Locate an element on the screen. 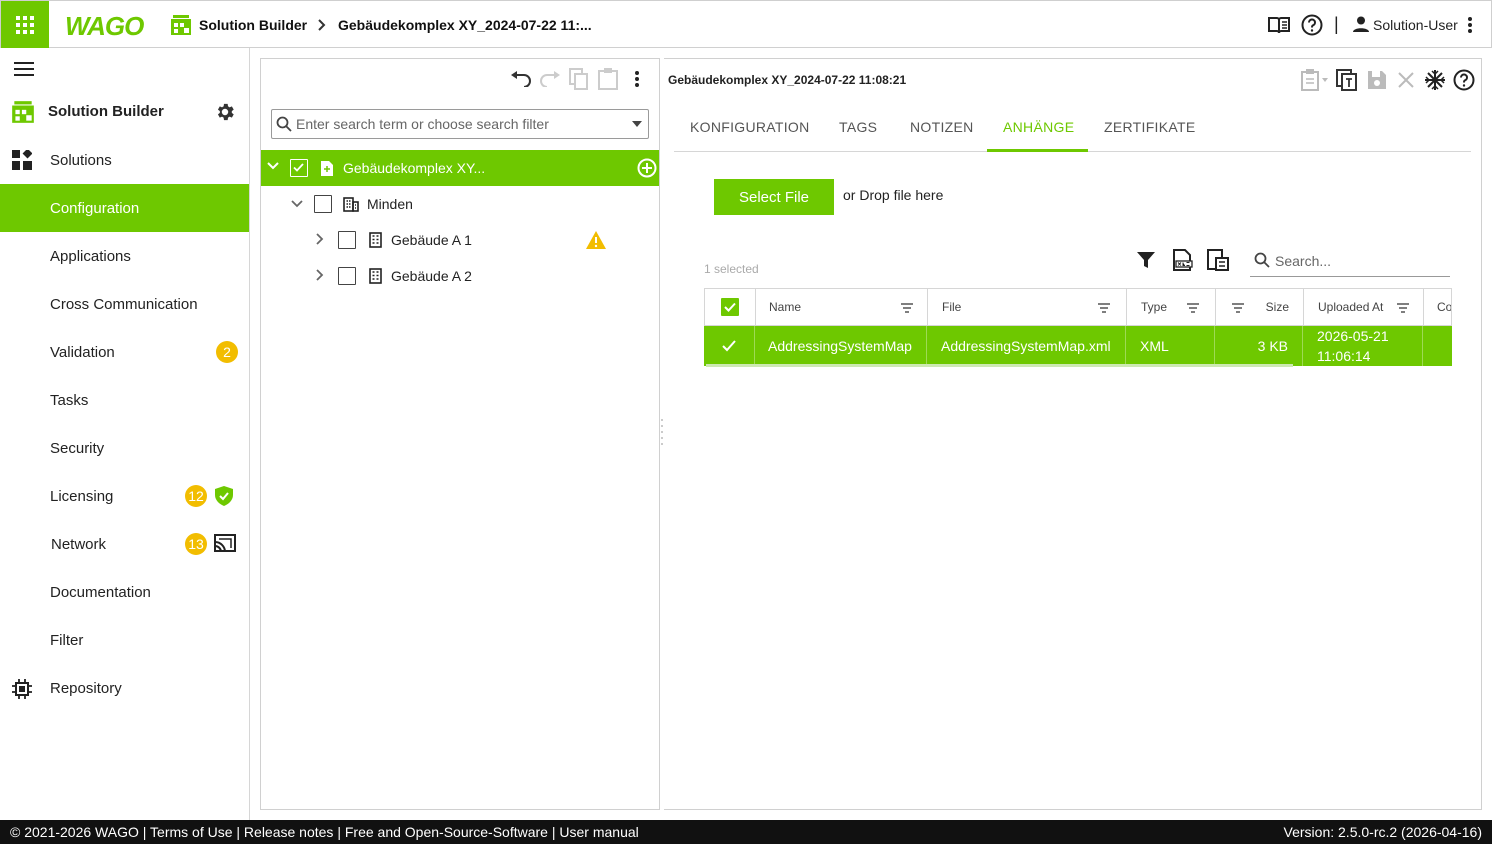  column-chooser-icon is located at coordinates (1218, 260).